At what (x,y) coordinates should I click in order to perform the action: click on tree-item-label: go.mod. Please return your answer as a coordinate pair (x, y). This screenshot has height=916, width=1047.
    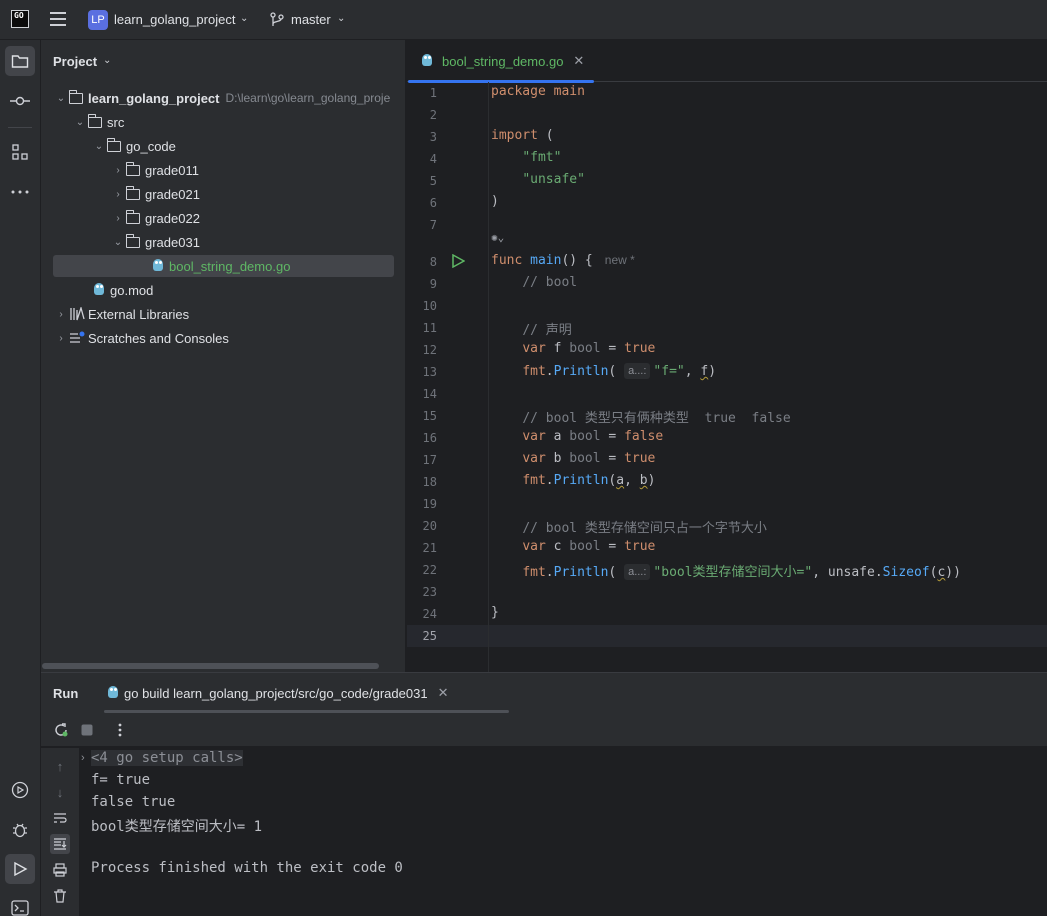
    Looking at the image, I should click on (132, 290).